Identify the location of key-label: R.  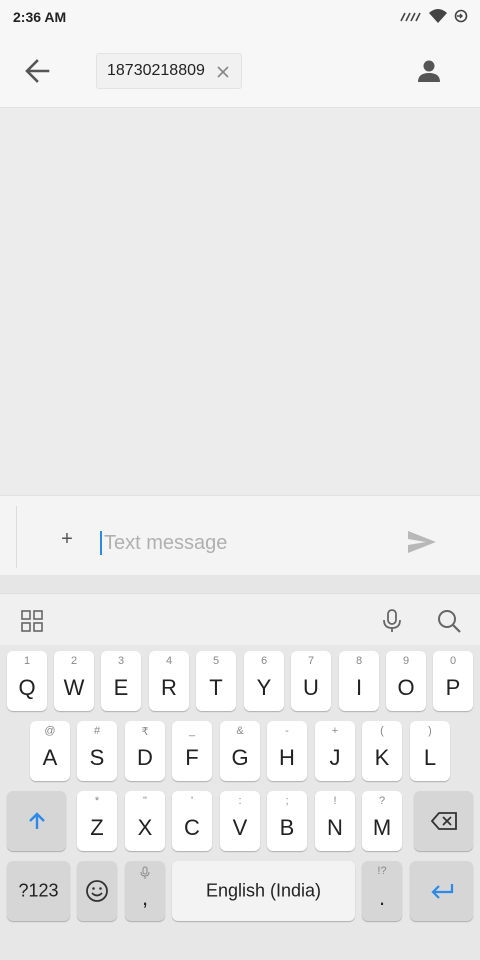
(169, 687).